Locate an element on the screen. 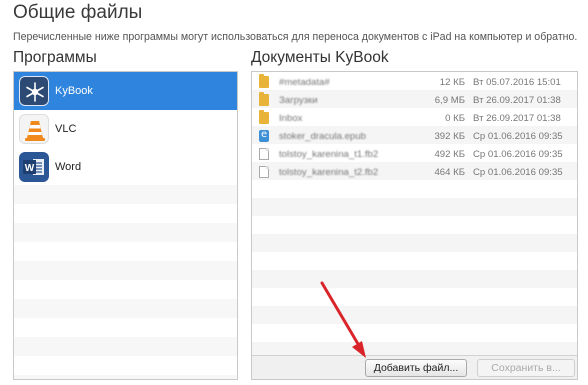 The height and width of the screenshot is (385, 588). file-name: #metadata# is located at coordinates (304, 82).